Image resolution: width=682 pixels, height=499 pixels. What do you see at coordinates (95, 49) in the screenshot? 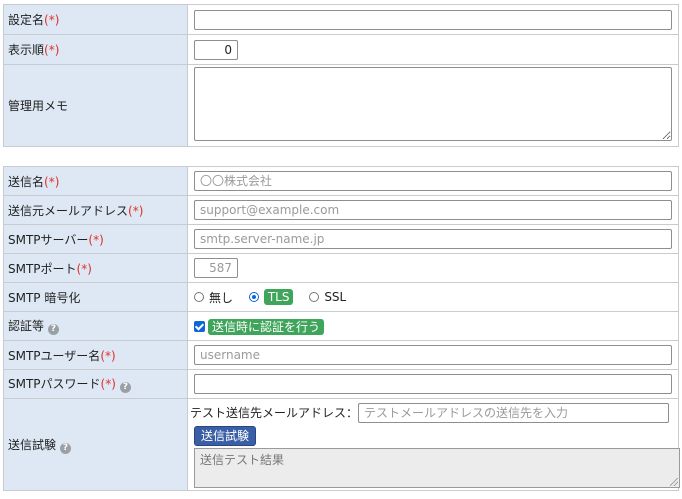
I see `order-label-cell: 表示順(*)` at bounding box center [95, 49].